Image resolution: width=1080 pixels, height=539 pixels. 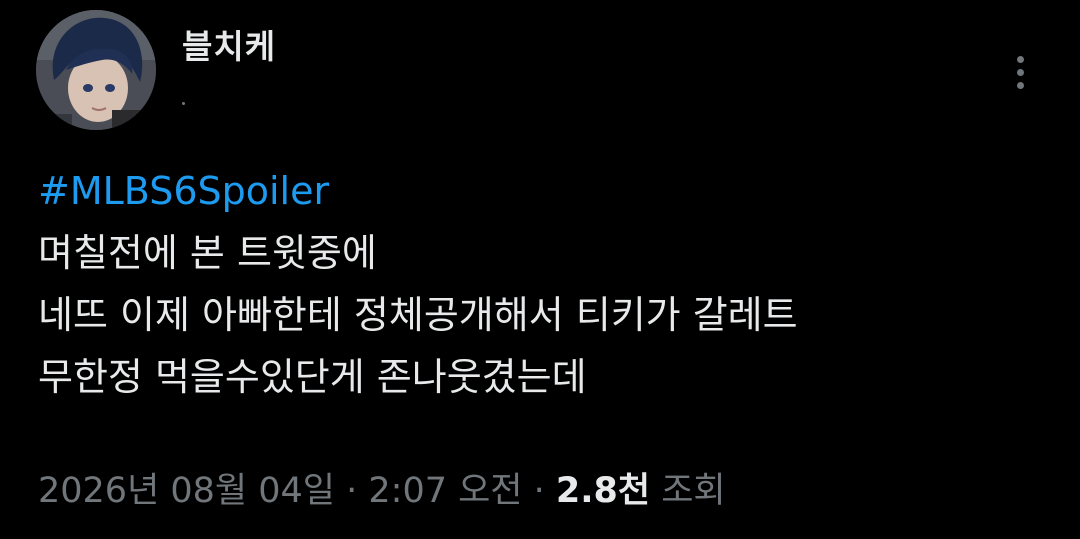 What do you see at coordinates (603, 491) in the screenshot?
I see `views-count: 2.8천` at bounding box center [603, 491].